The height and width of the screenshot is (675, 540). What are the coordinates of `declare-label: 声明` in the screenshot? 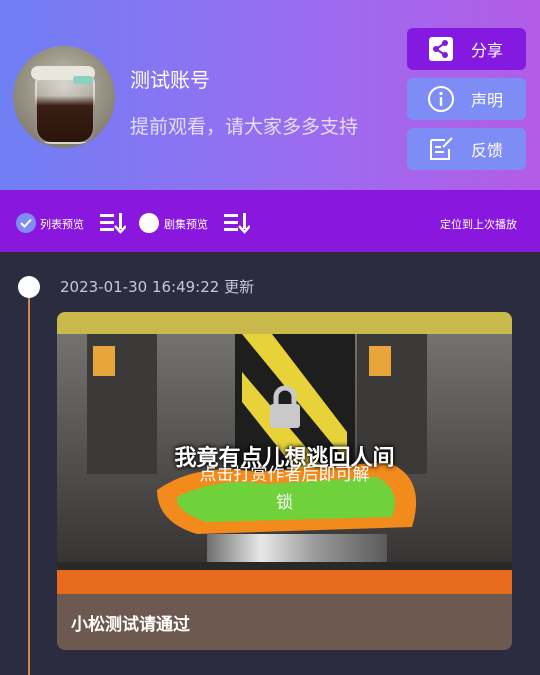 It's located at (487, 100).